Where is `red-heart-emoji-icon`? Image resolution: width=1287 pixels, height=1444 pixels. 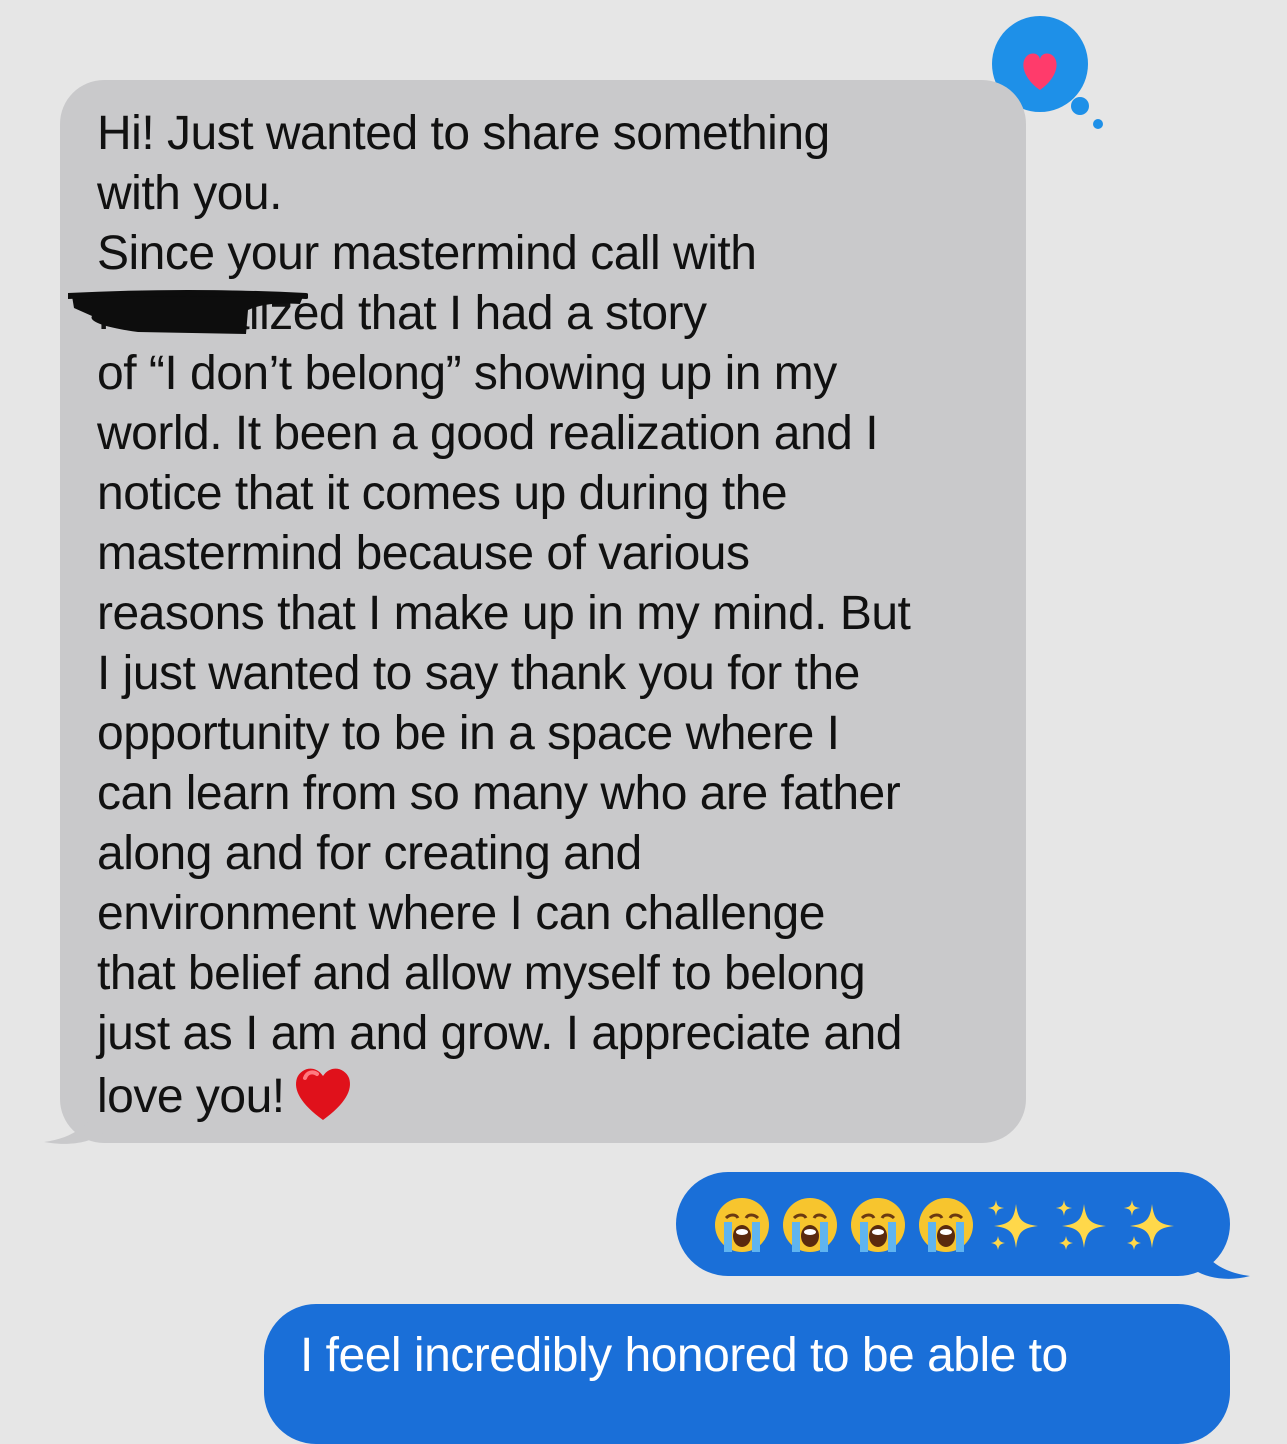
red-heart-emoji-icon is located at coordinates (322, 1094).